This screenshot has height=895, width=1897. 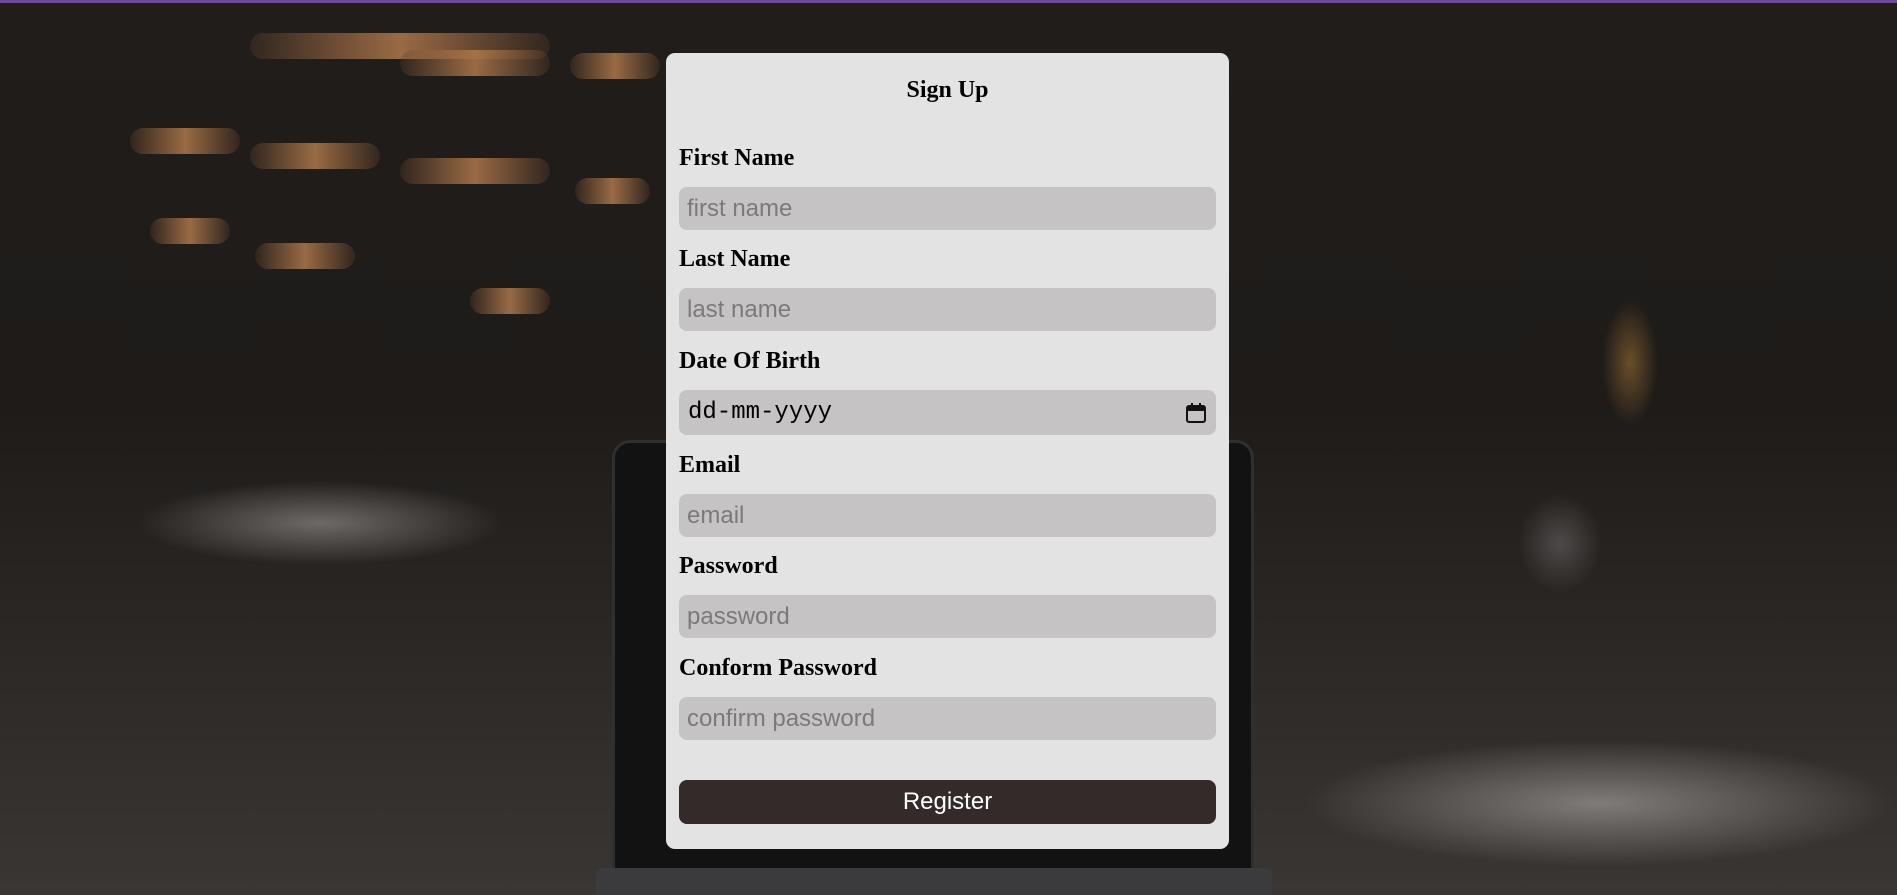 I want to click on register-button: Register, so click(x=947, y=802).